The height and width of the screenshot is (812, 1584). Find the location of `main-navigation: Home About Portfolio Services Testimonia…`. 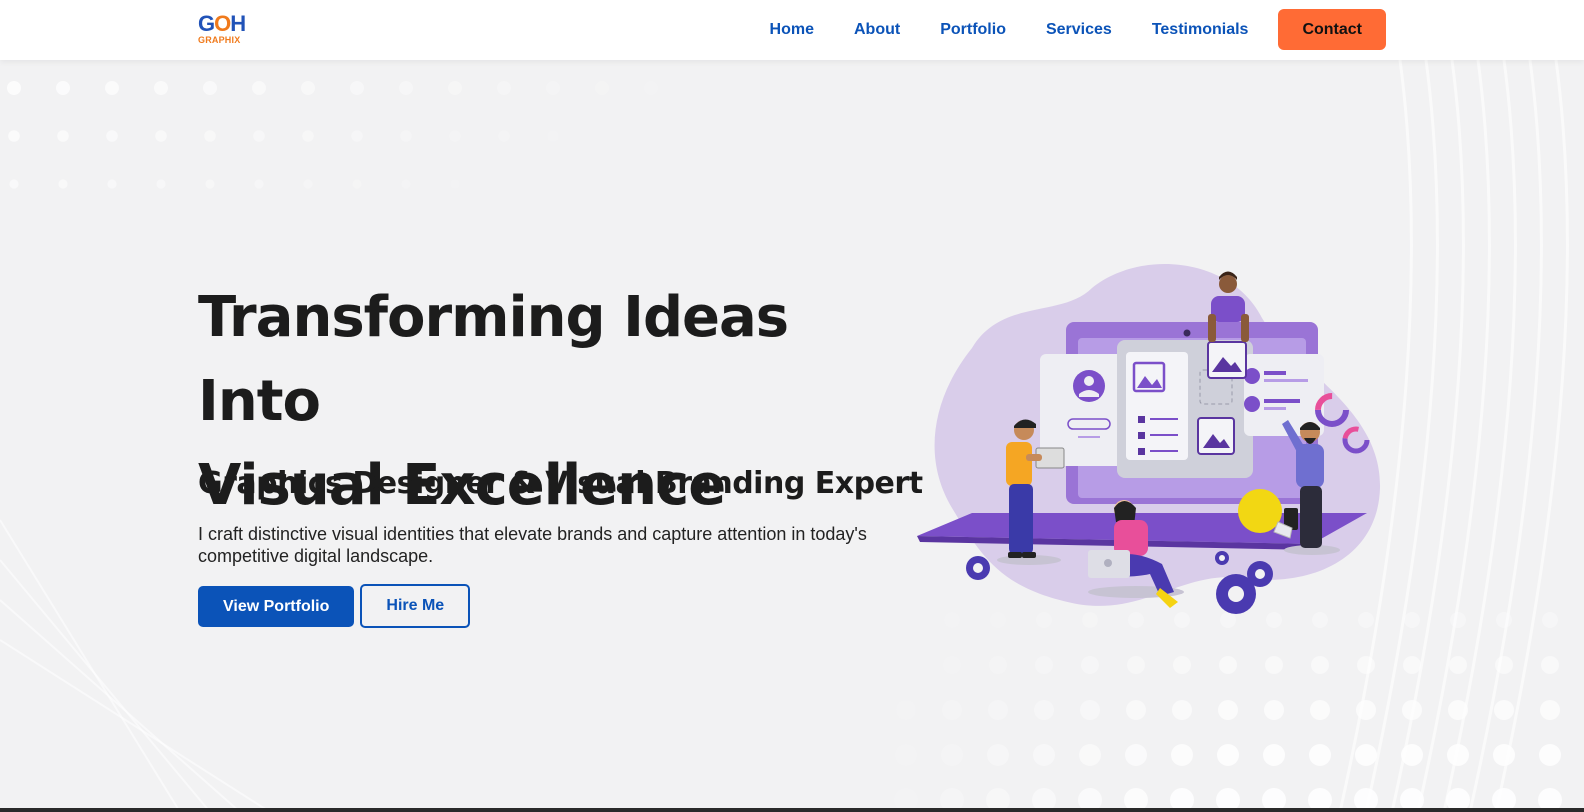

main-navigation: Home About Portfolio Services Testimonia… is located at coordinates (1078, 29).